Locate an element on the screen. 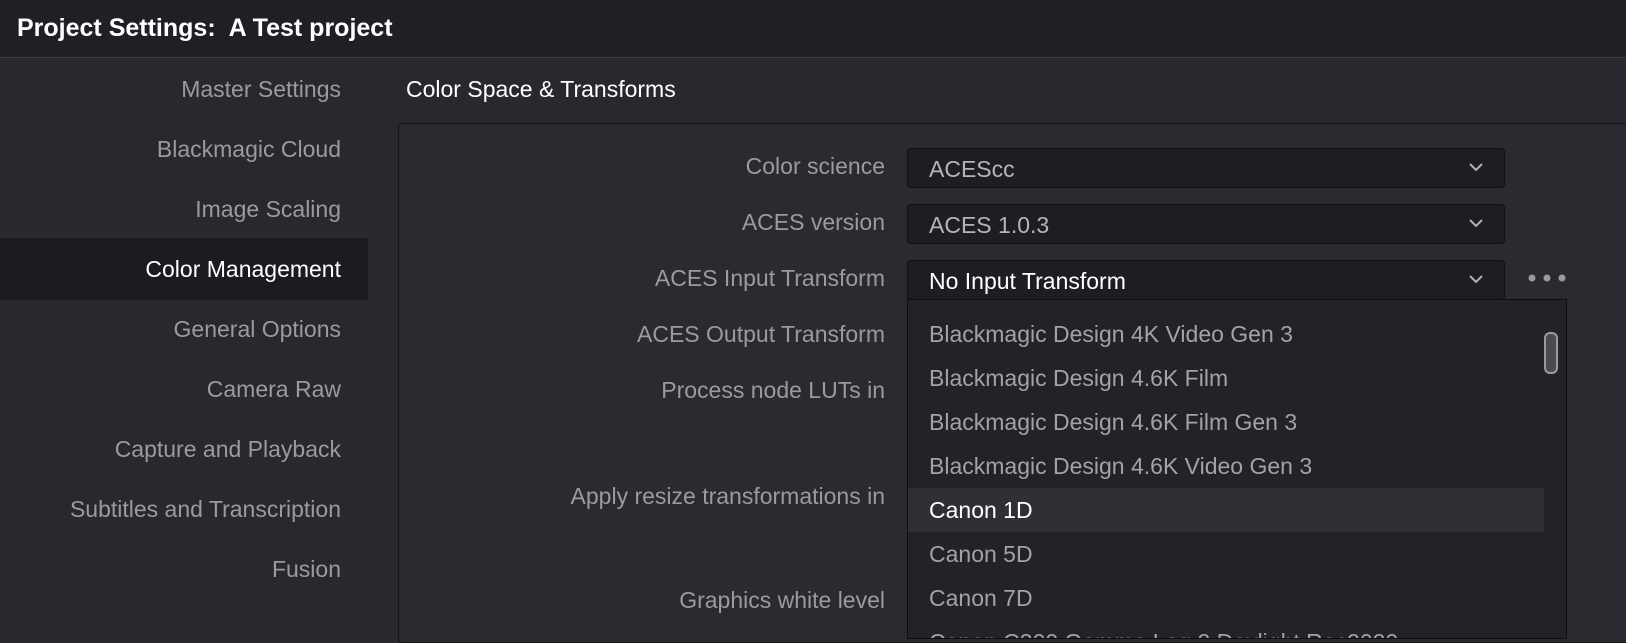  window-title: Project Settings: A Test project is located at coordinates (205, 28).